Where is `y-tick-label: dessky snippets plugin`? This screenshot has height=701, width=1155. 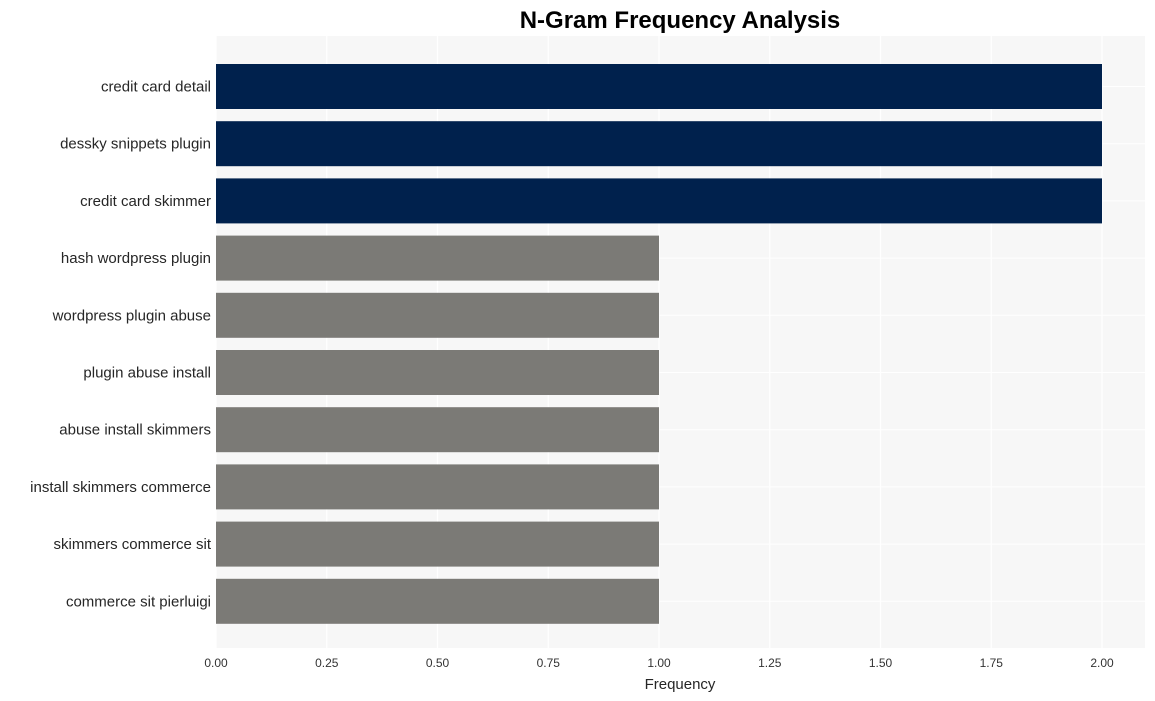
y-tick-label: dessky snippets plugin is located at coordinates (135, 144).